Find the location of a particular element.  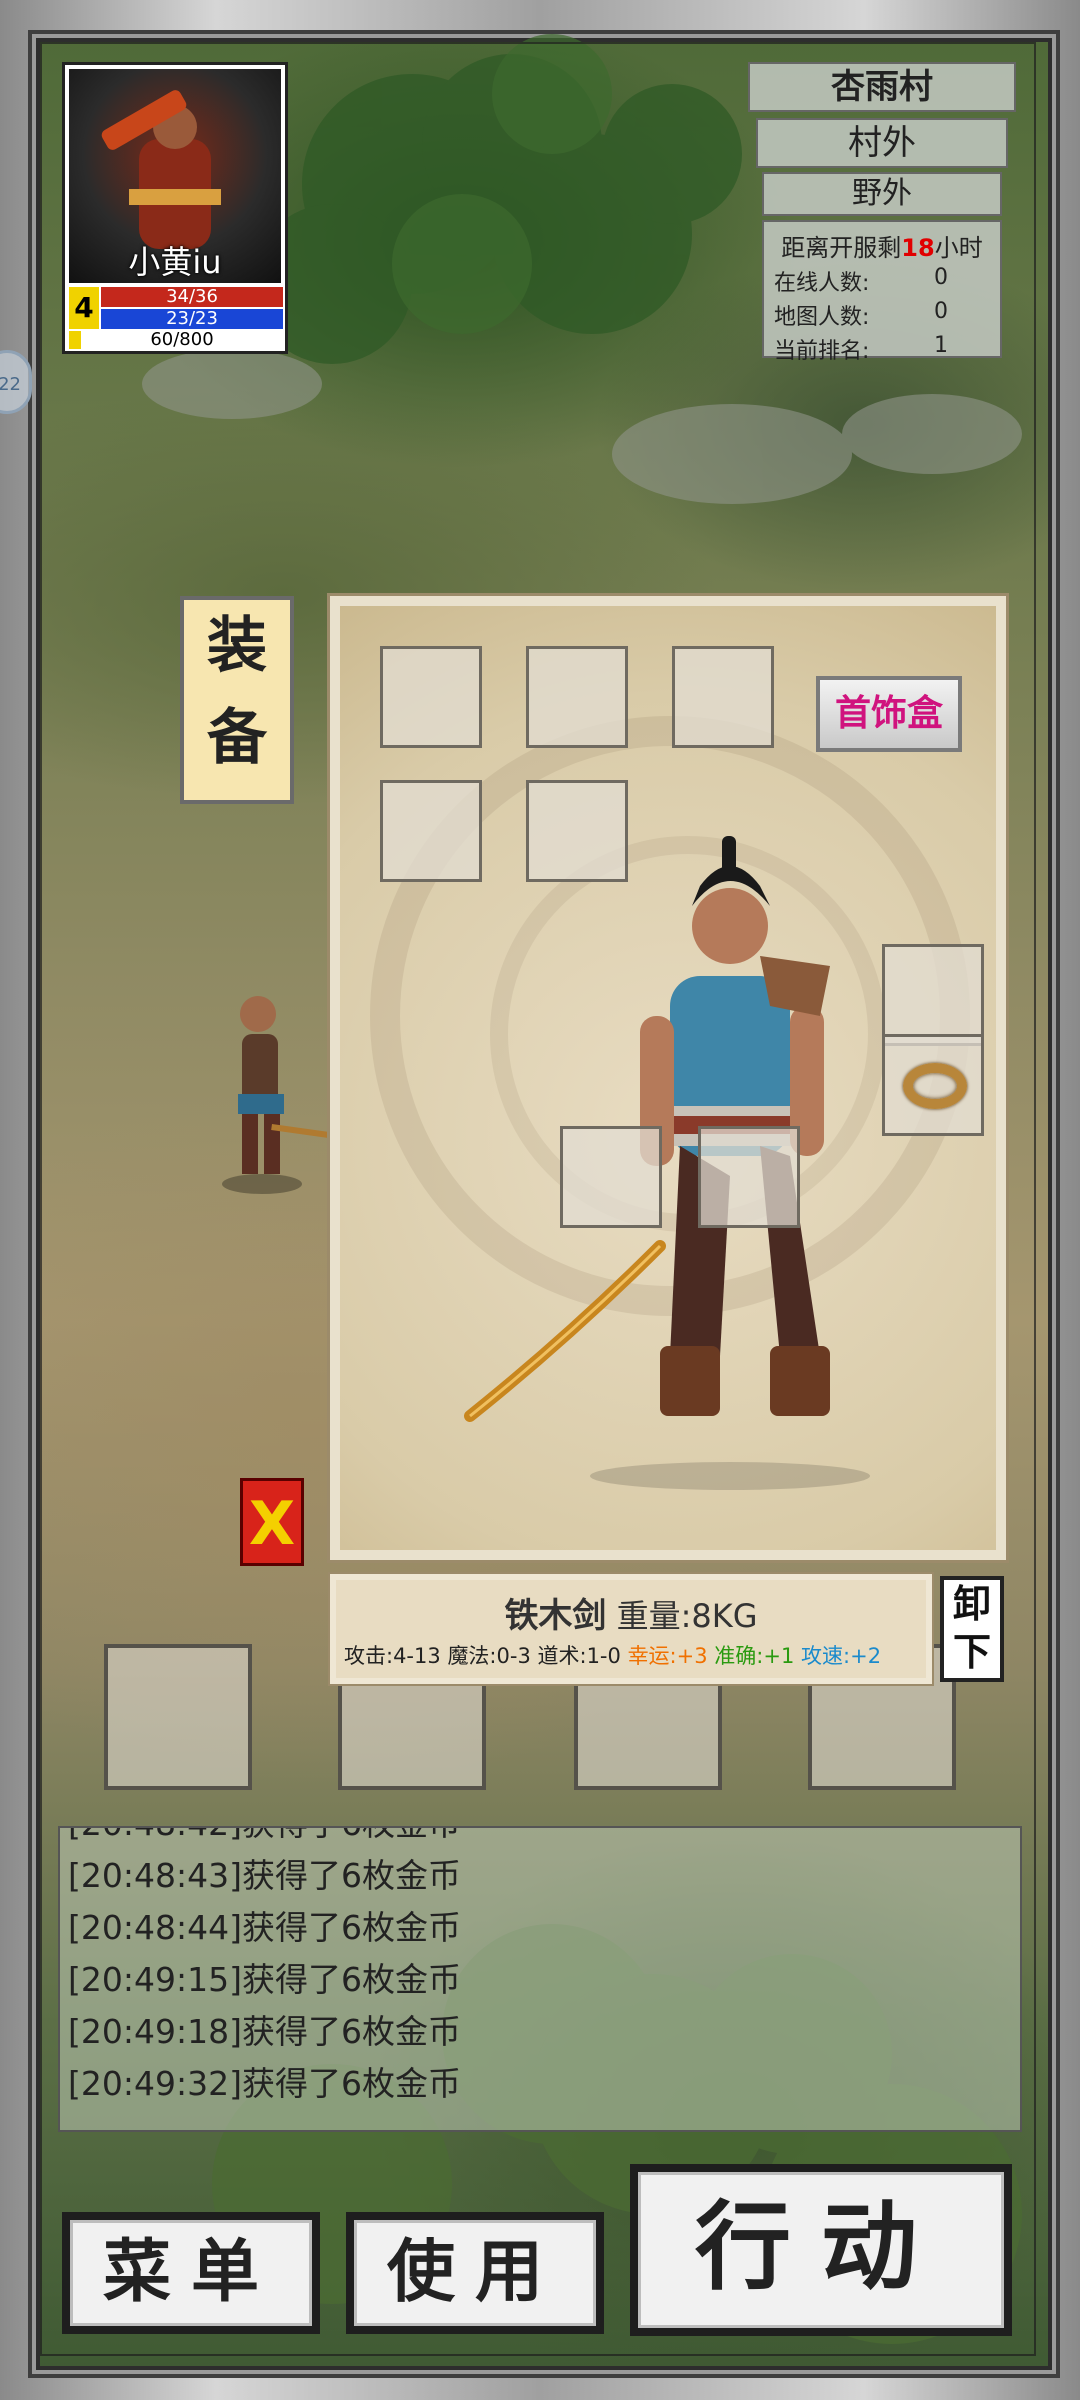

player-card: 小黄iu 4 34/36 23/23 60/800 is located at coordinates (175, 208).